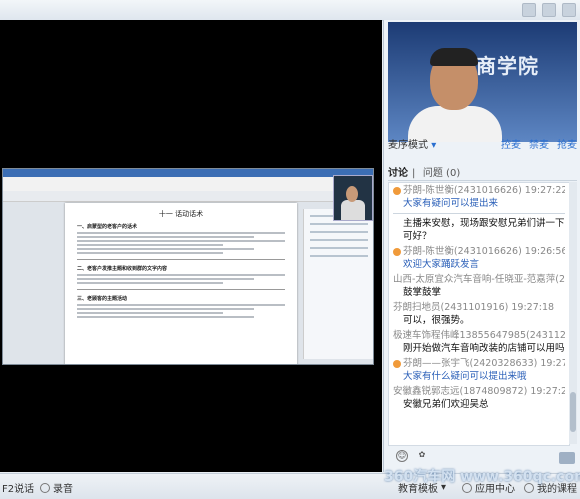  Describe the element at coordinates (451, 203) in the screenshot. I see `pinned-text: 大家有疑问可以提出来` at that location.